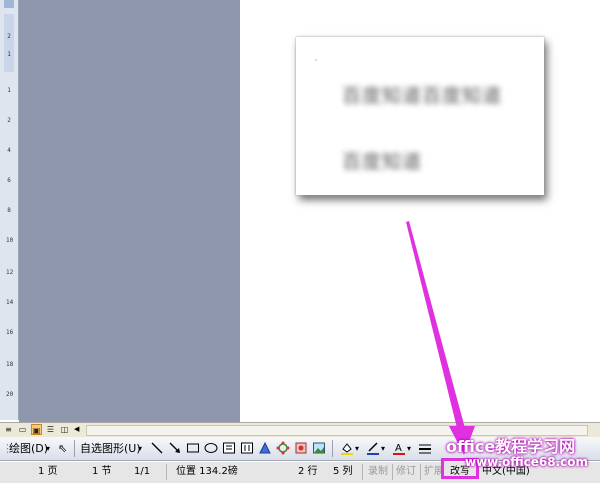 The height and width of the screenshot is (483, 600). What do you see at coordinates (301, 448) in the screenshot?
I see `clipart-icon` at bounding box center [301, 448].